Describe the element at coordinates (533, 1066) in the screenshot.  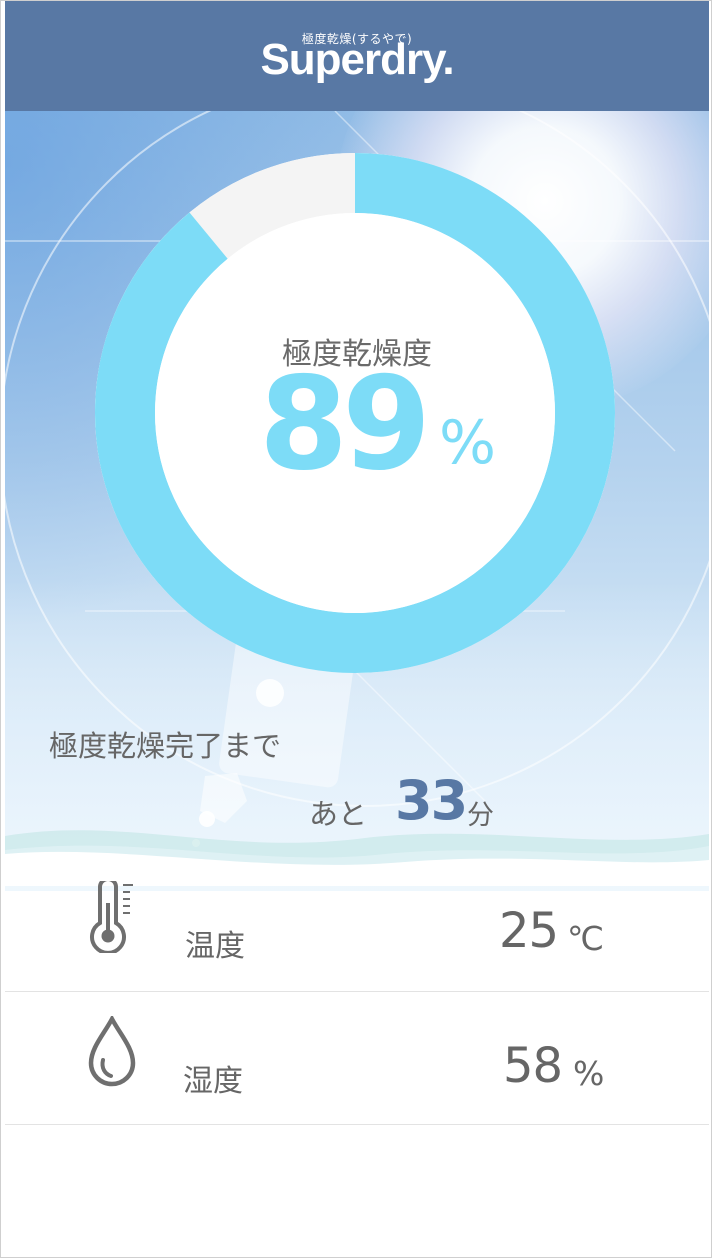
I see `humidity-value: 58` at that location.